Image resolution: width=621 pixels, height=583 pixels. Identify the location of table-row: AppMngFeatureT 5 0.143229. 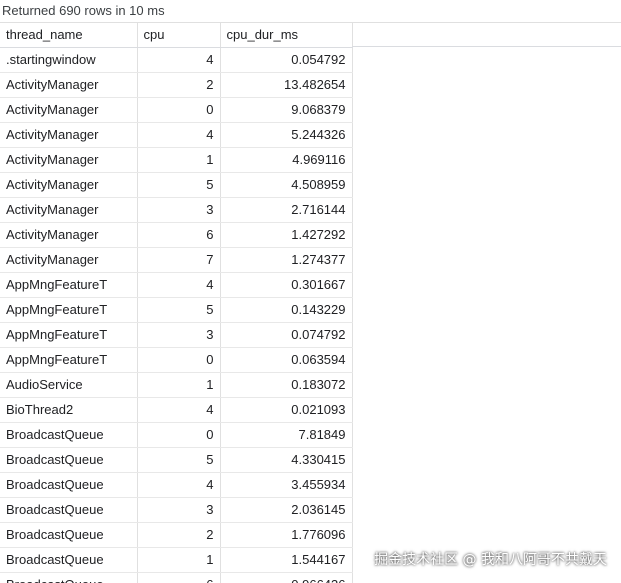
(176, 310).